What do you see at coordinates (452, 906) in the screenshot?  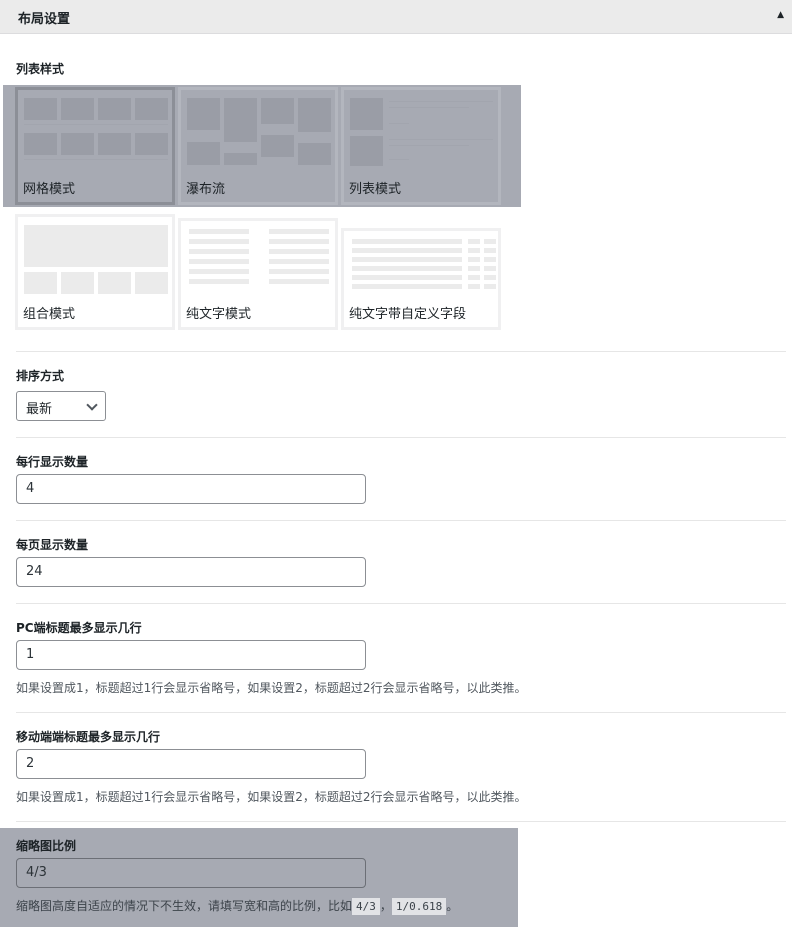 I see `period: 。` at bounding box center [452, 906].